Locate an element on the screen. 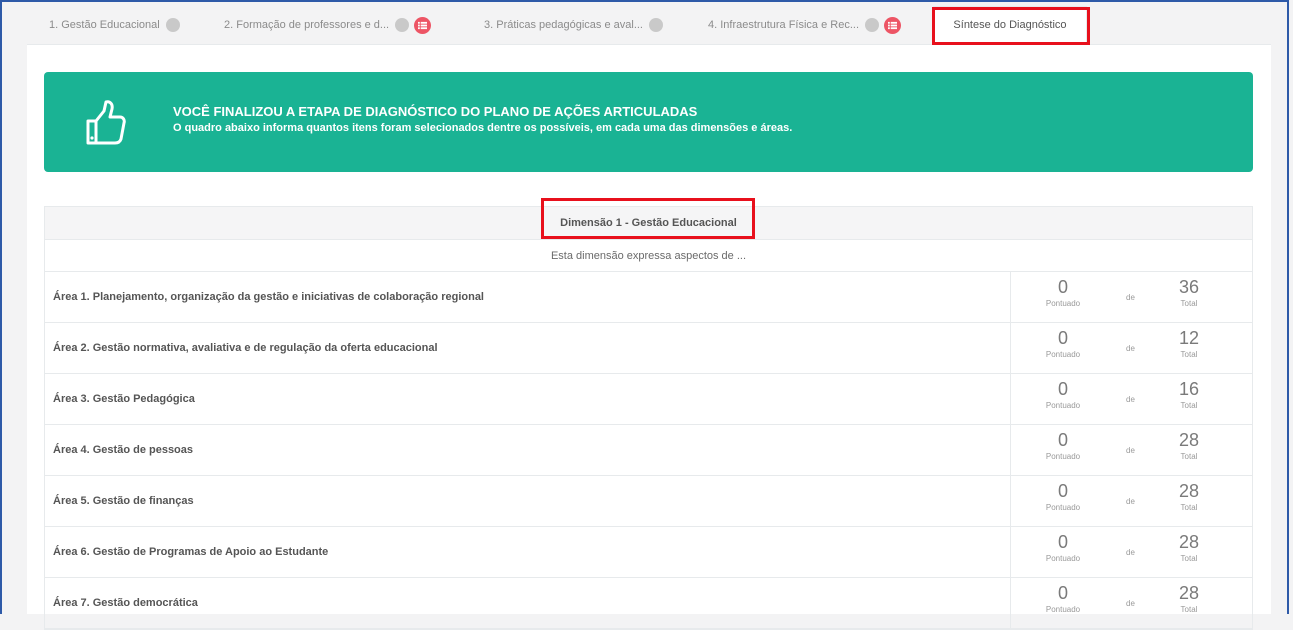  total-count: 36 Total is located at coordinates (1189, 292).